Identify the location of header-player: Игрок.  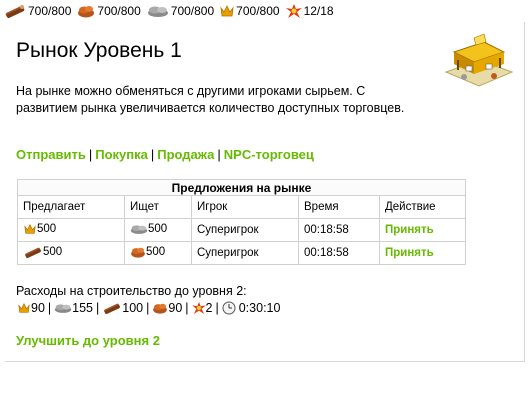
(245, 207).